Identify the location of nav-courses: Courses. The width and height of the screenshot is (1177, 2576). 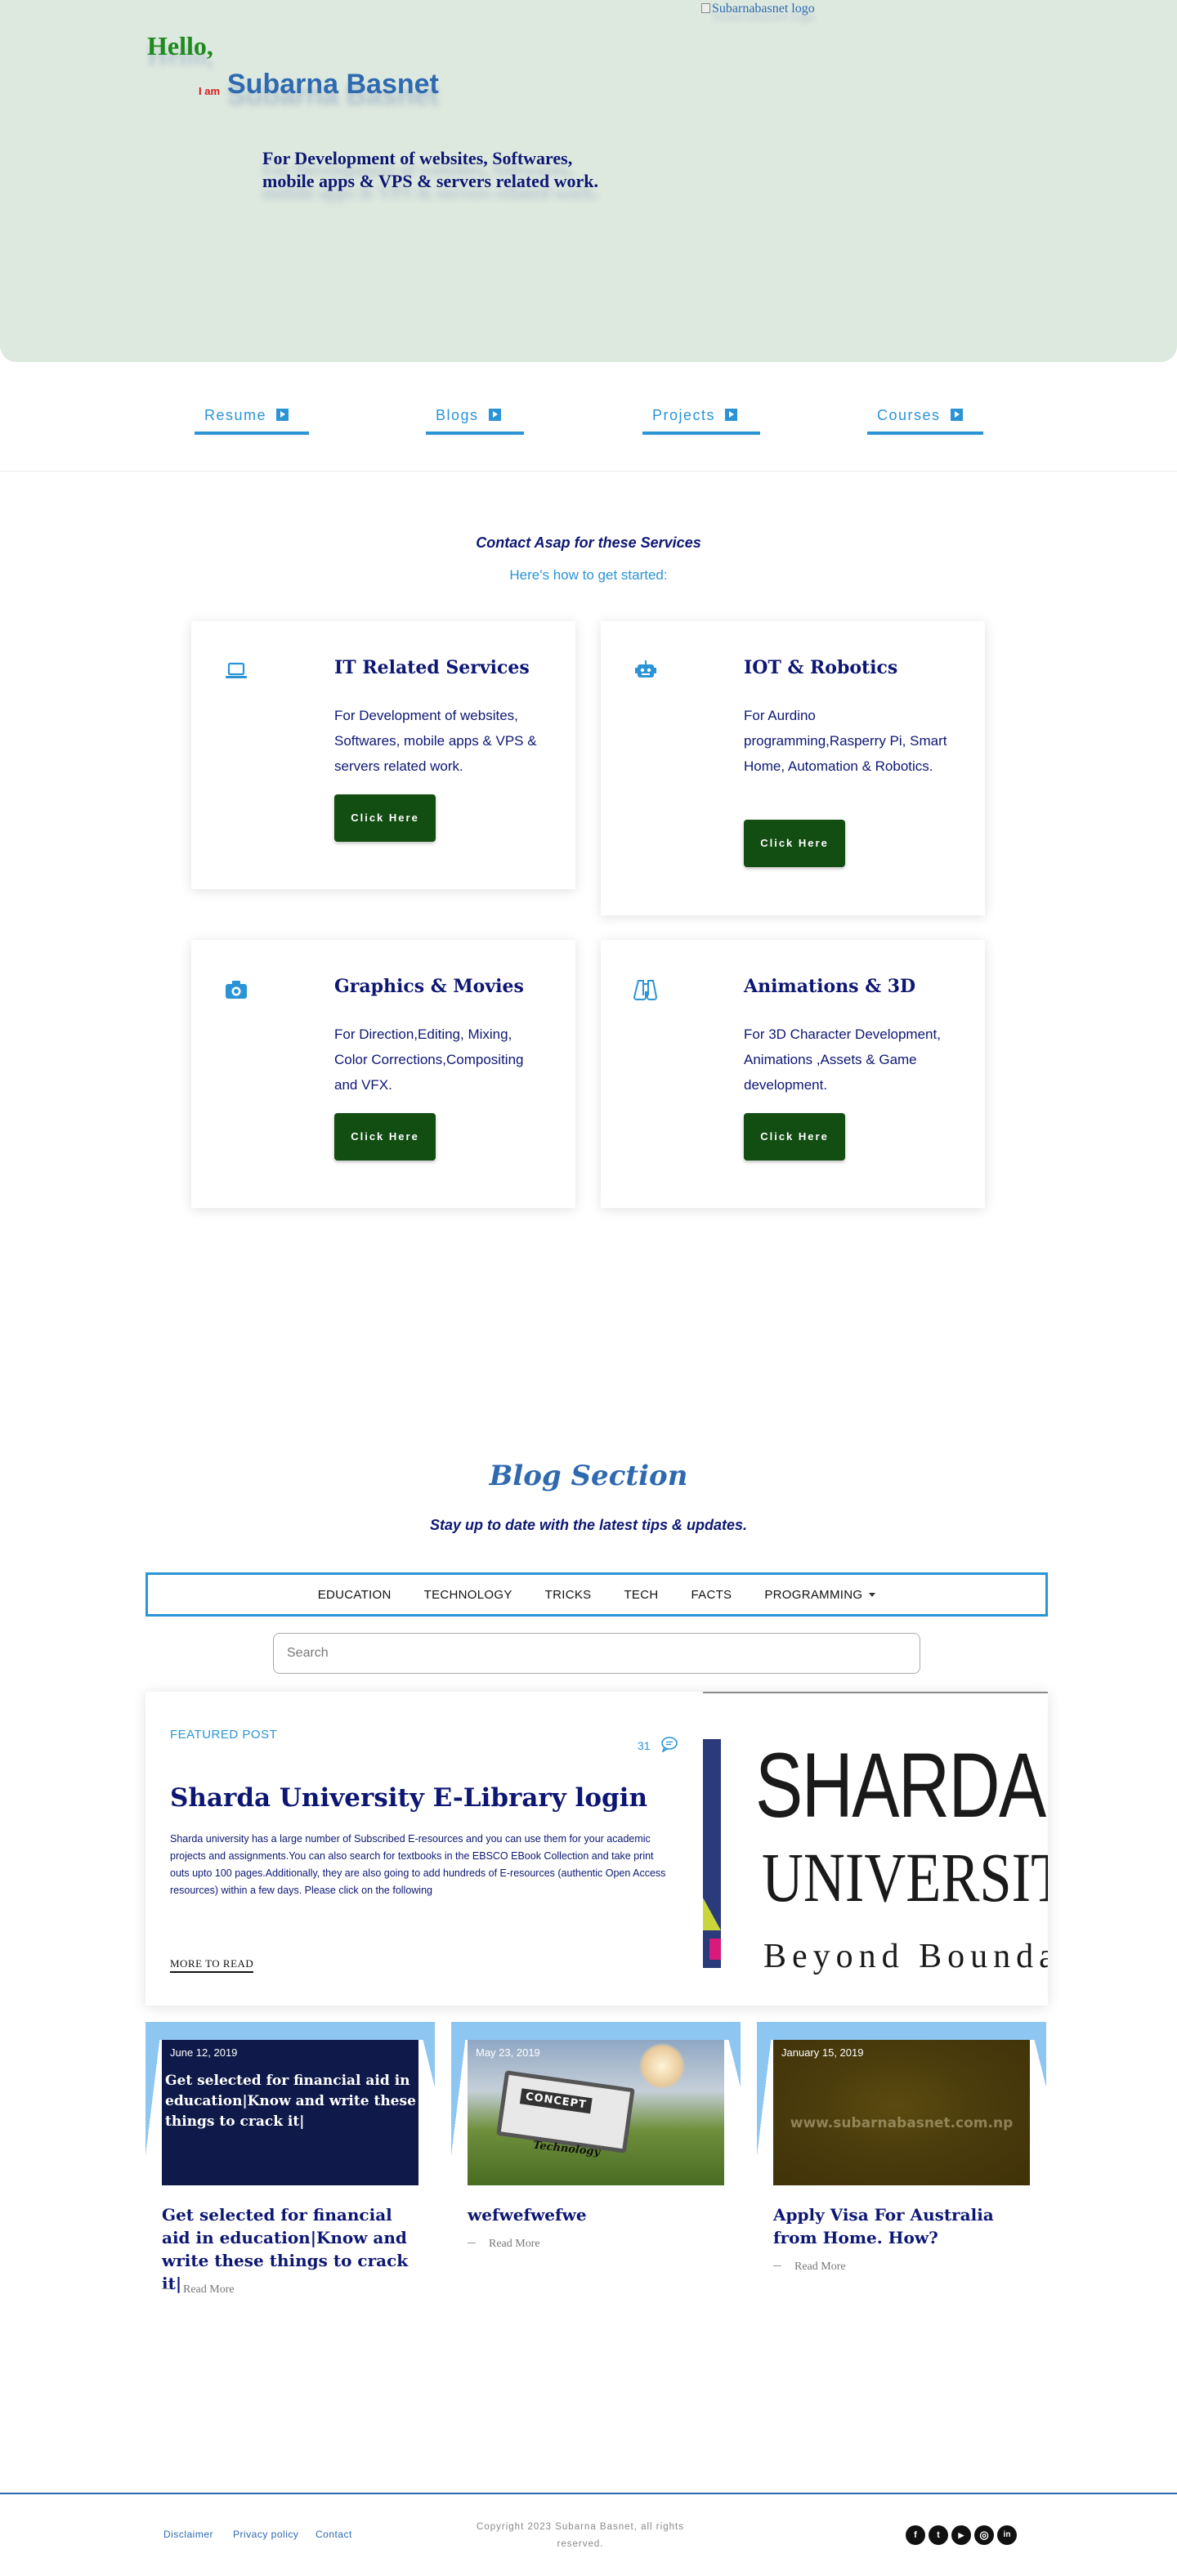
(925, 421).